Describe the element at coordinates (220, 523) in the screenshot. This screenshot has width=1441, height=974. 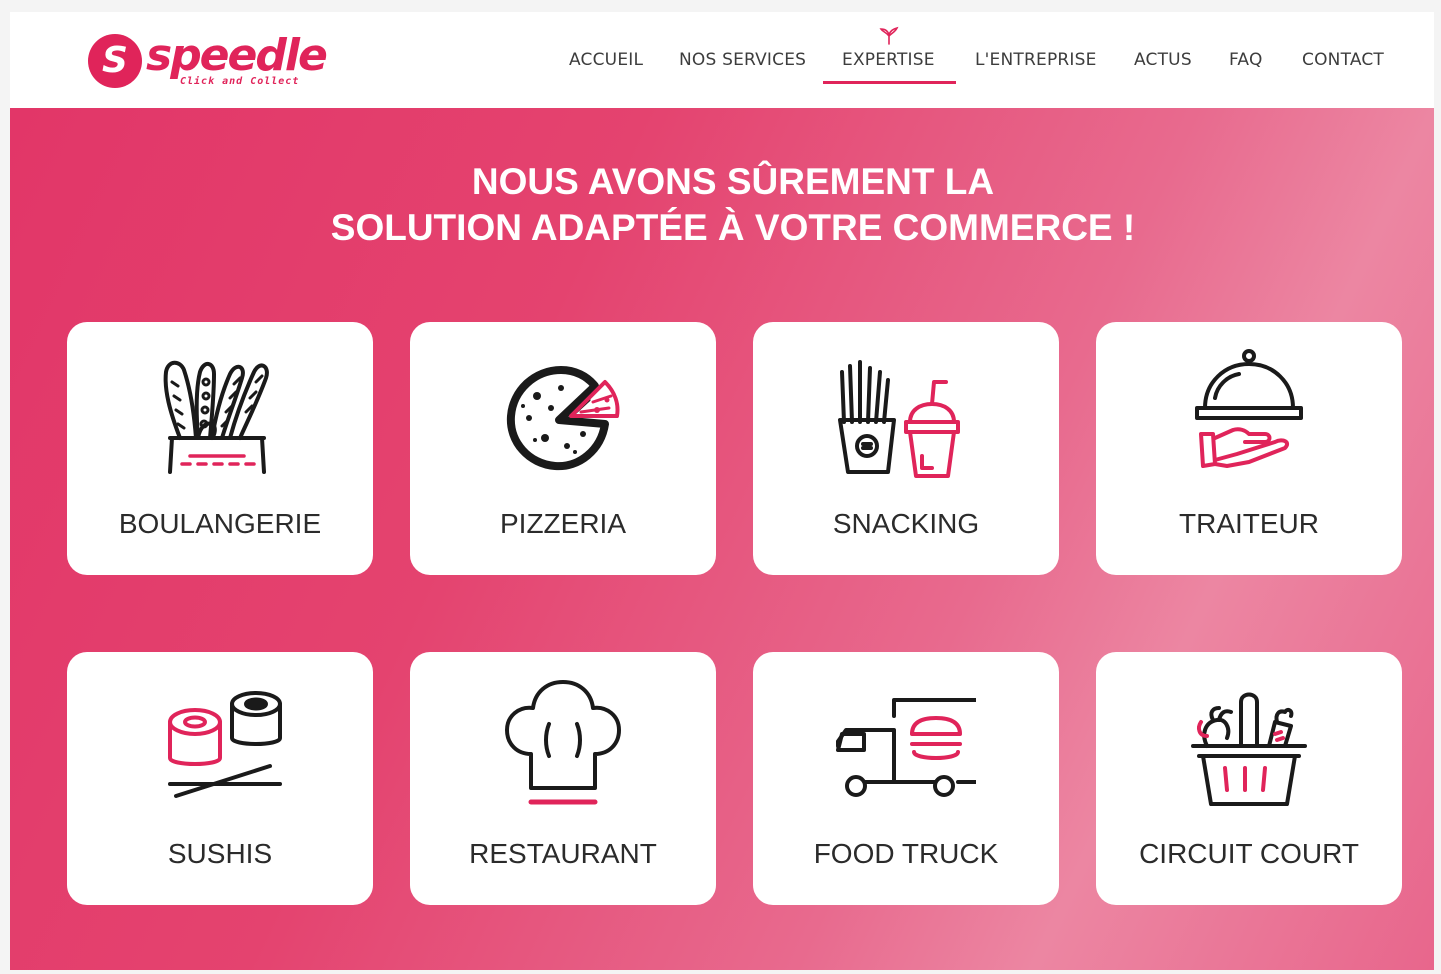
I see `card-label: BOULANGERIE` at that location.